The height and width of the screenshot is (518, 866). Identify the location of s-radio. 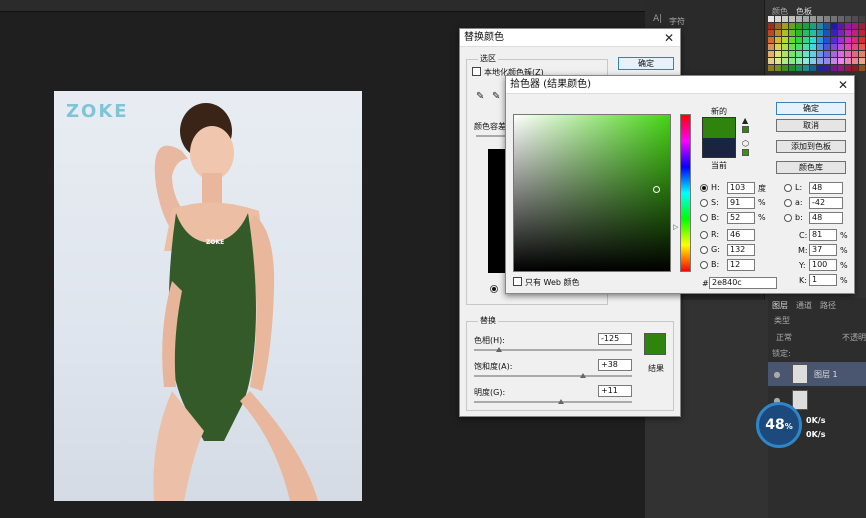
(704, 203).